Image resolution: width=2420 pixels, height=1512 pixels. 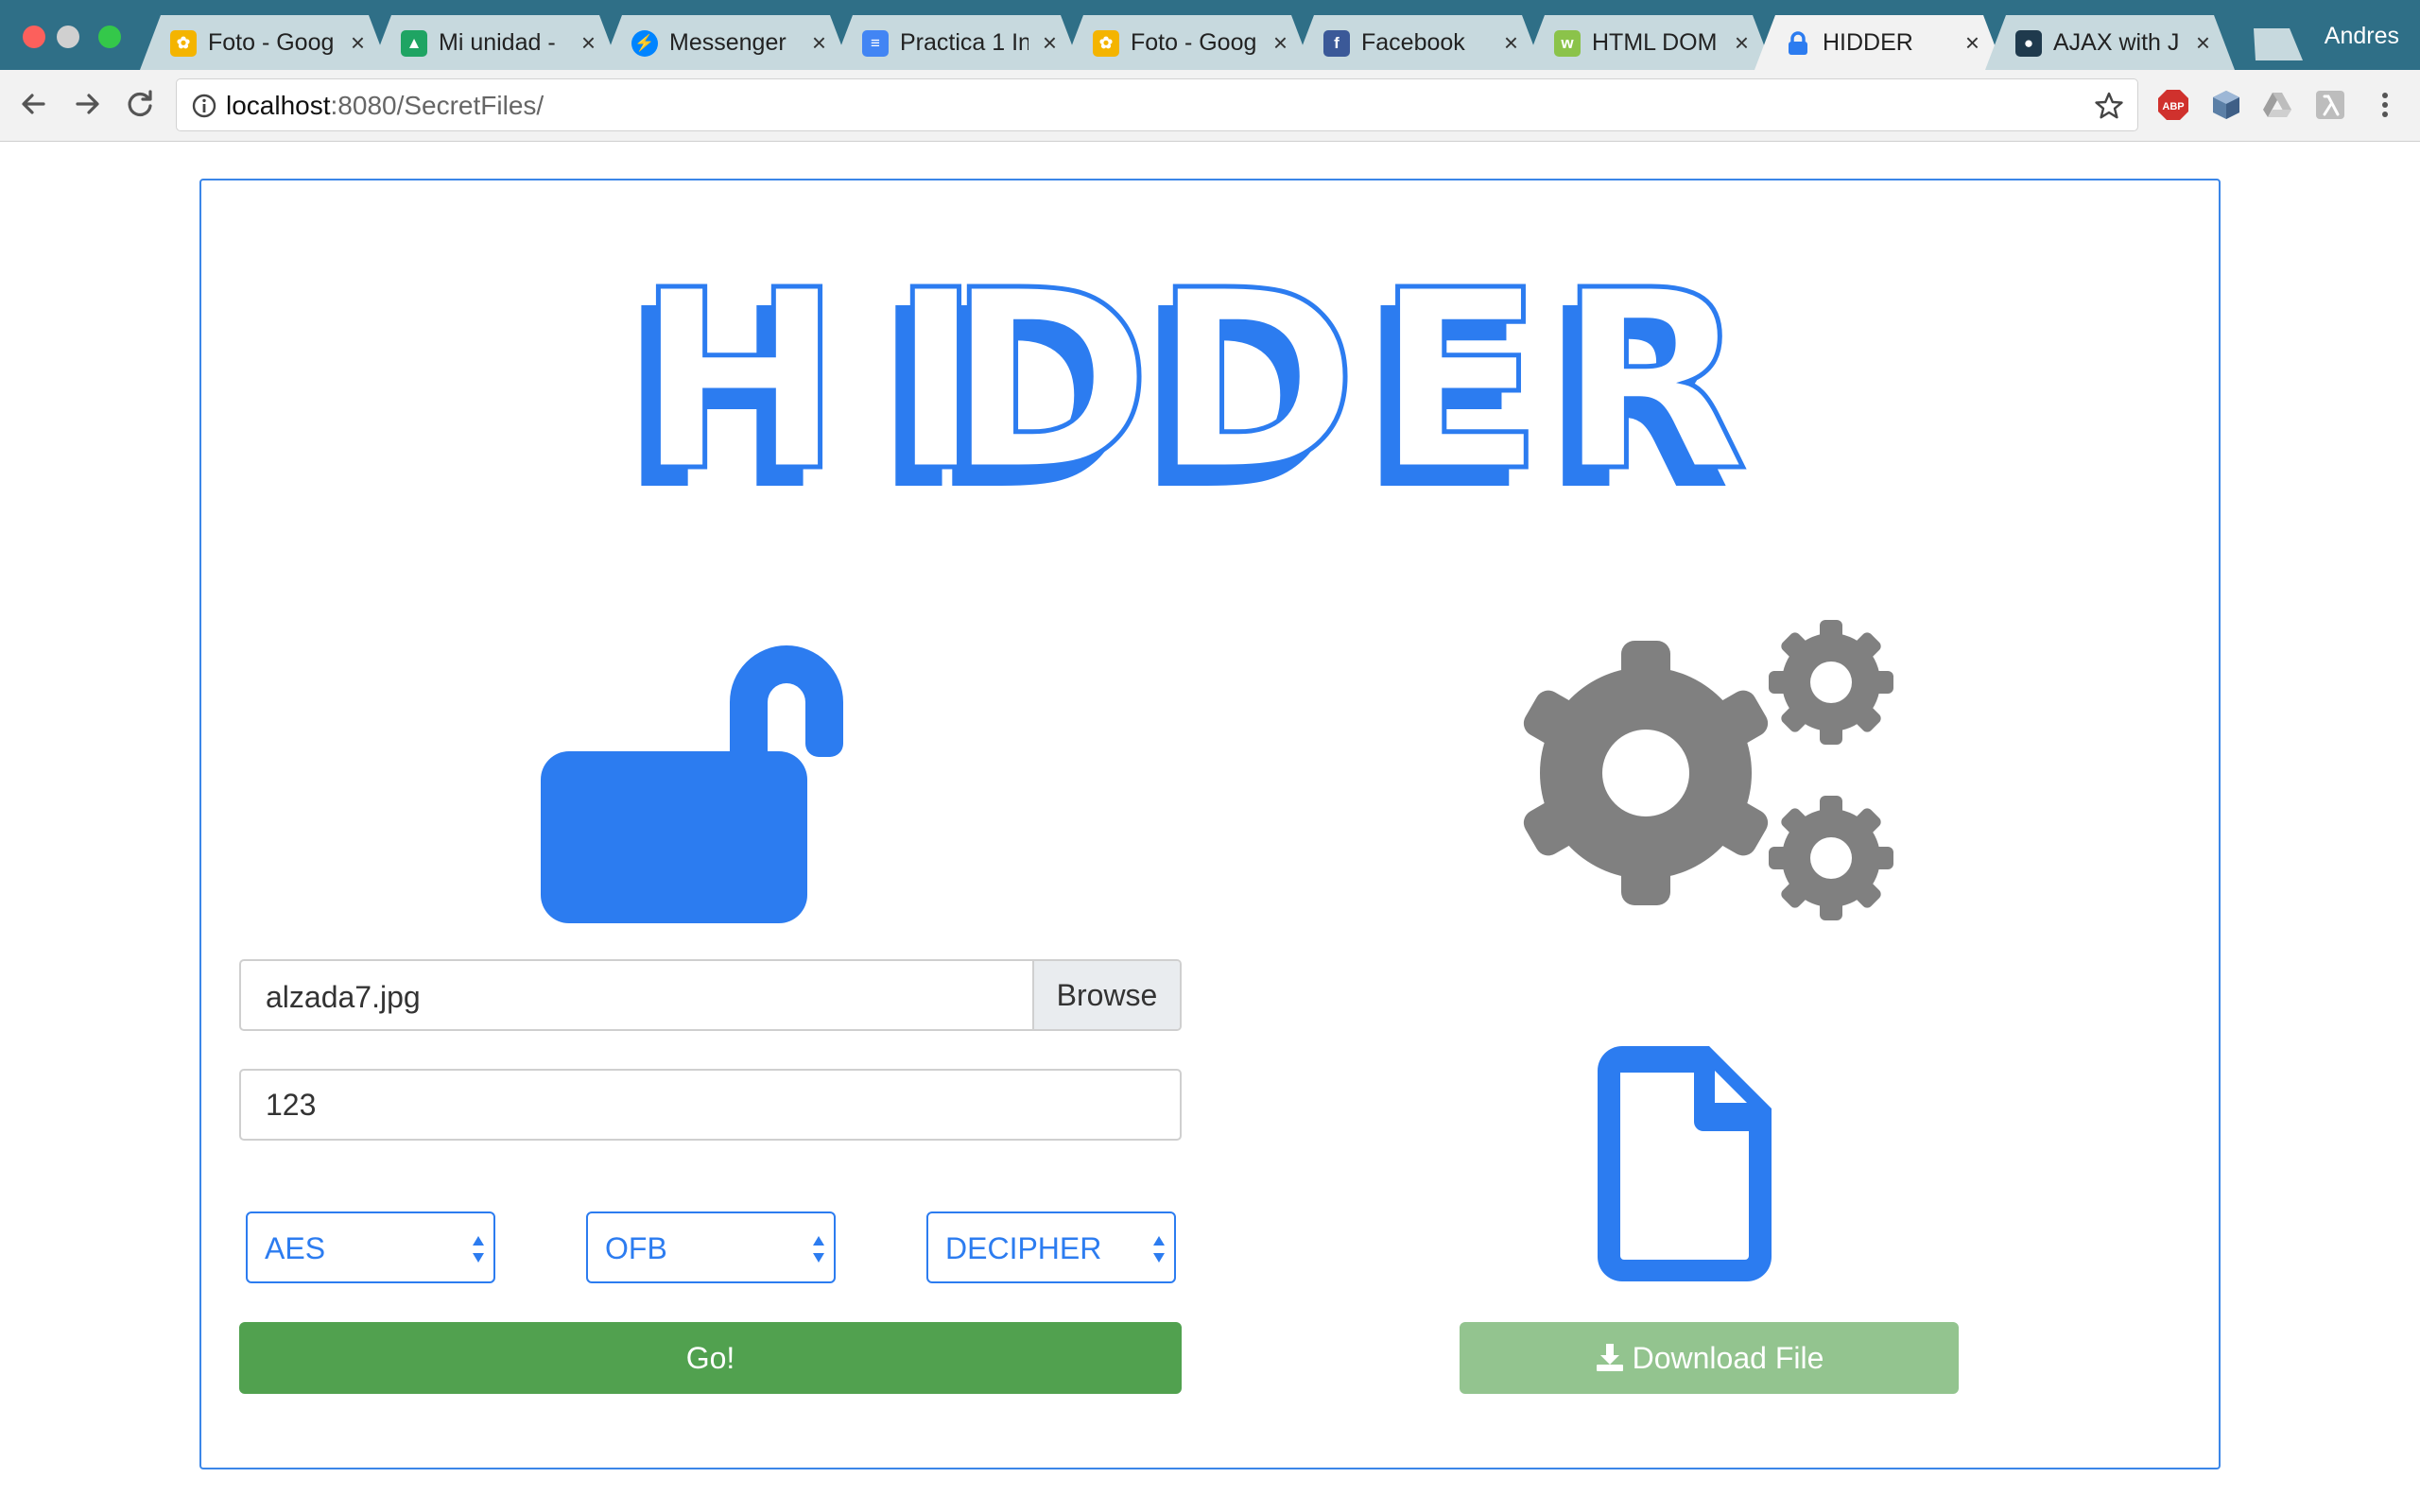 What do you see at coordinates (295, 1248) in the screenshot?
I see `algorithm-select-value: AES` at bounding box center [295, 1248].